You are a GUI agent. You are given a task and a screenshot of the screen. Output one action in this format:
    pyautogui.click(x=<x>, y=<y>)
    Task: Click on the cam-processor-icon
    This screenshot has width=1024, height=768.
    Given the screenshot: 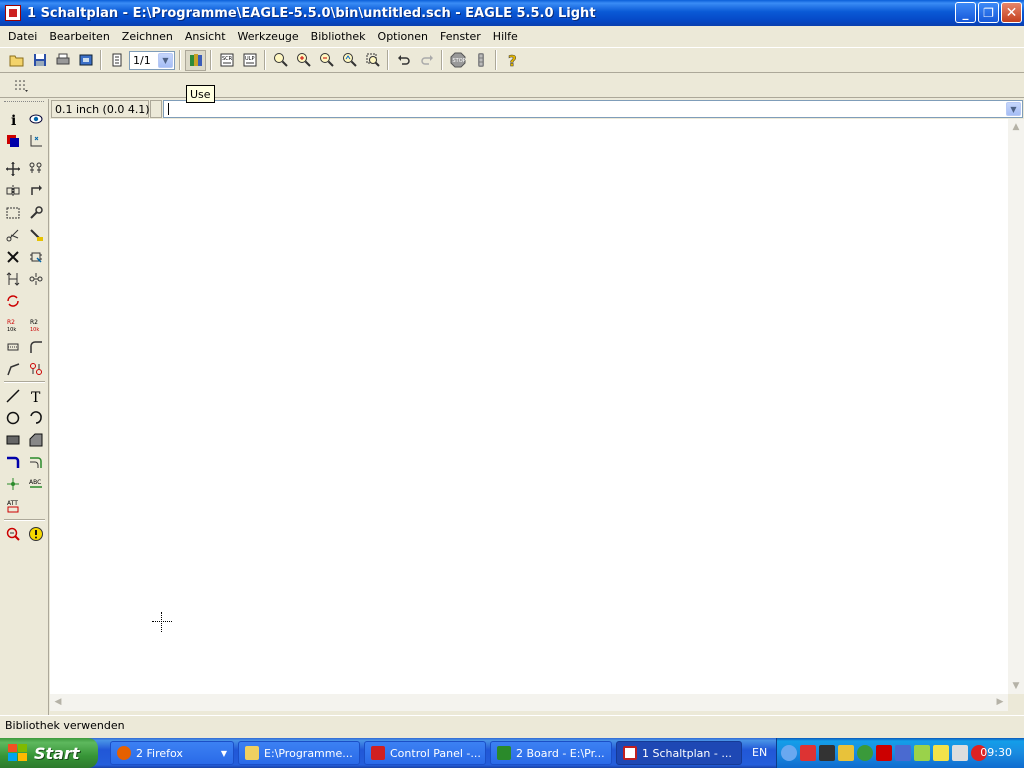 What is the action you would take?
    pyautogui.click(x=85, y=60)
    